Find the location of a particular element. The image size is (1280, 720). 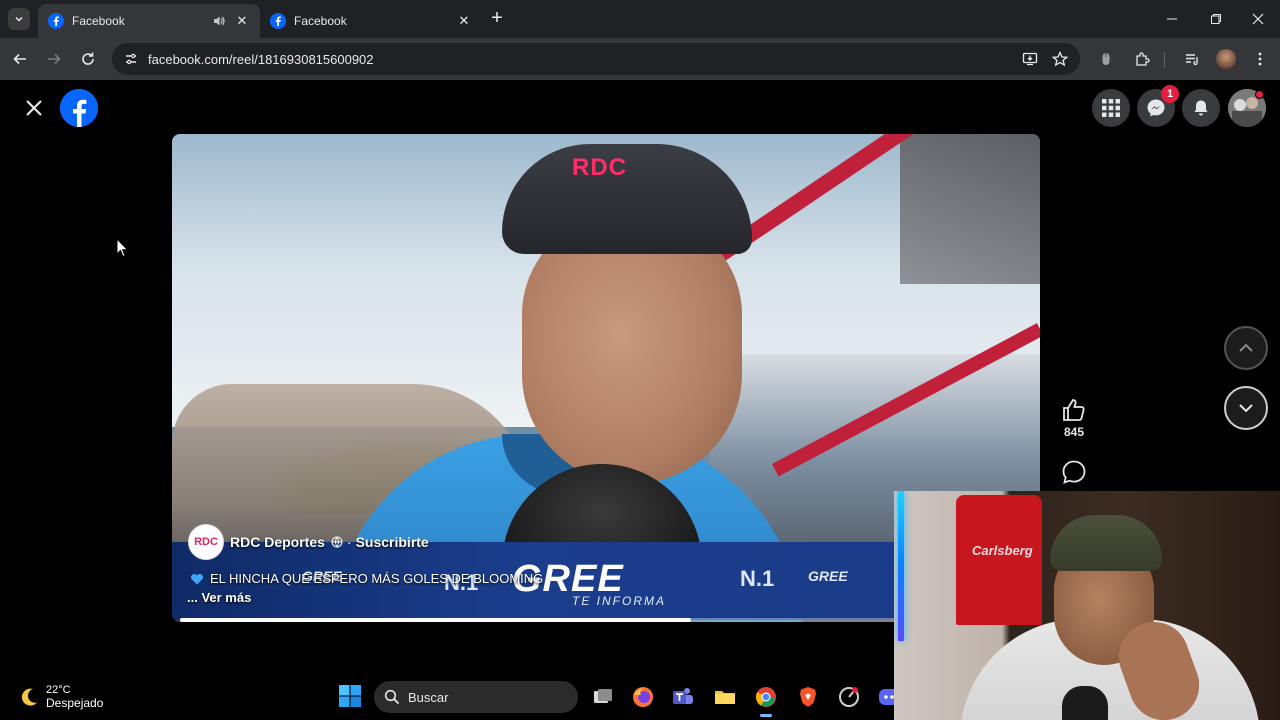

taskbar-weather-widget: 22°C Despejado is located at coordinates (60, 697).